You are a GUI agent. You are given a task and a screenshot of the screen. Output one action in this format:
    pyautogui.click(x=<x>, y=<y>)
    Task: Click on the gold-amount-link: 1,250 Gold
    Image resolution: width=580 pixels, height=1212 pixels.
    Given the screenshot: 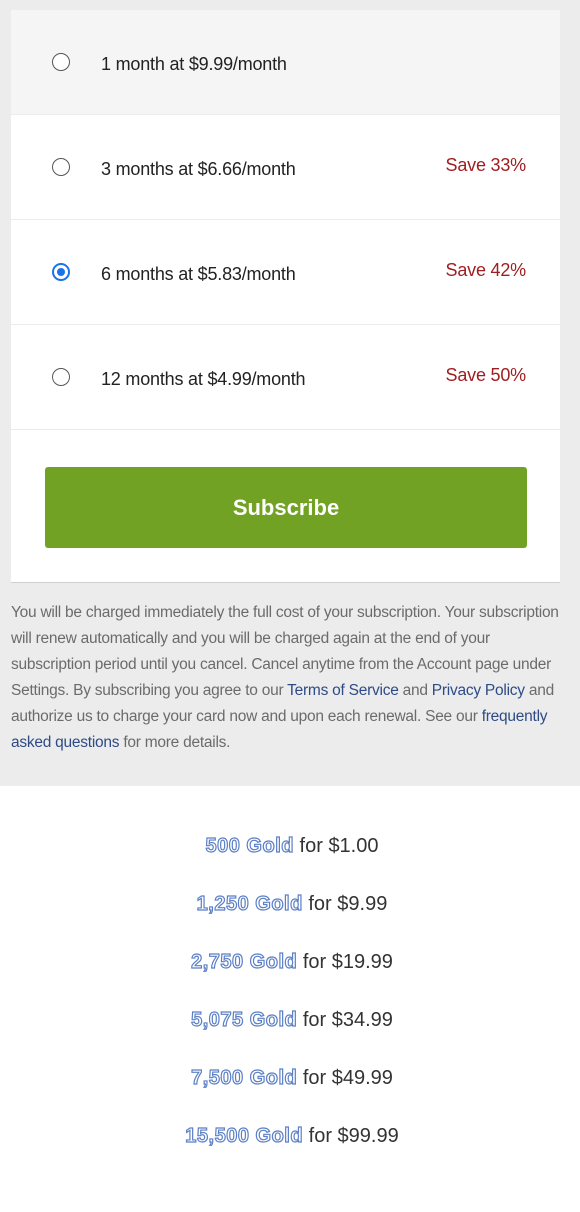 What is the action you would take?
    pyautogui.click(x=249, y=903)
    